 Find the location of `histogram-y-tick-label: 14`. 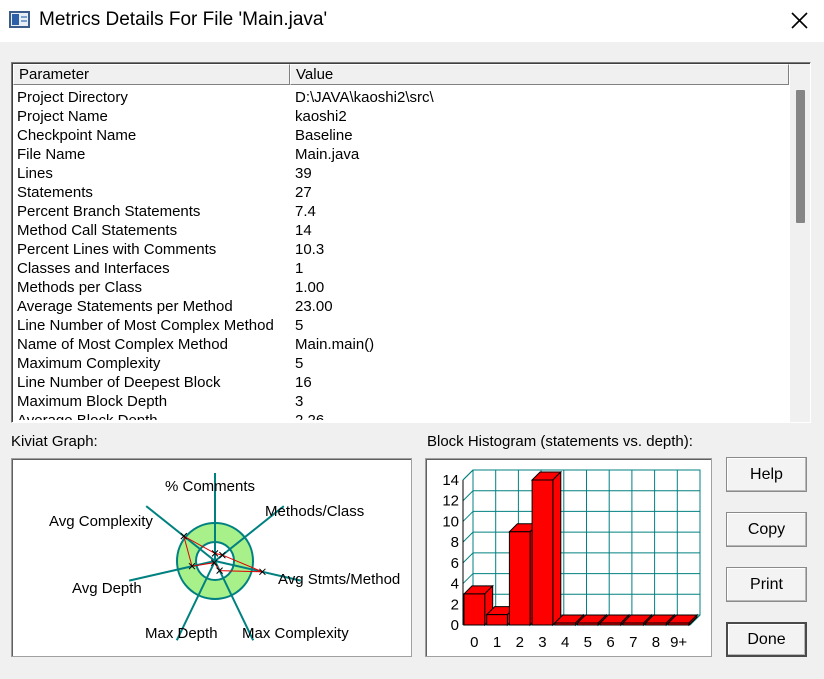

histogram-y-tick-label: 14 is located at coordinates (450, 480).